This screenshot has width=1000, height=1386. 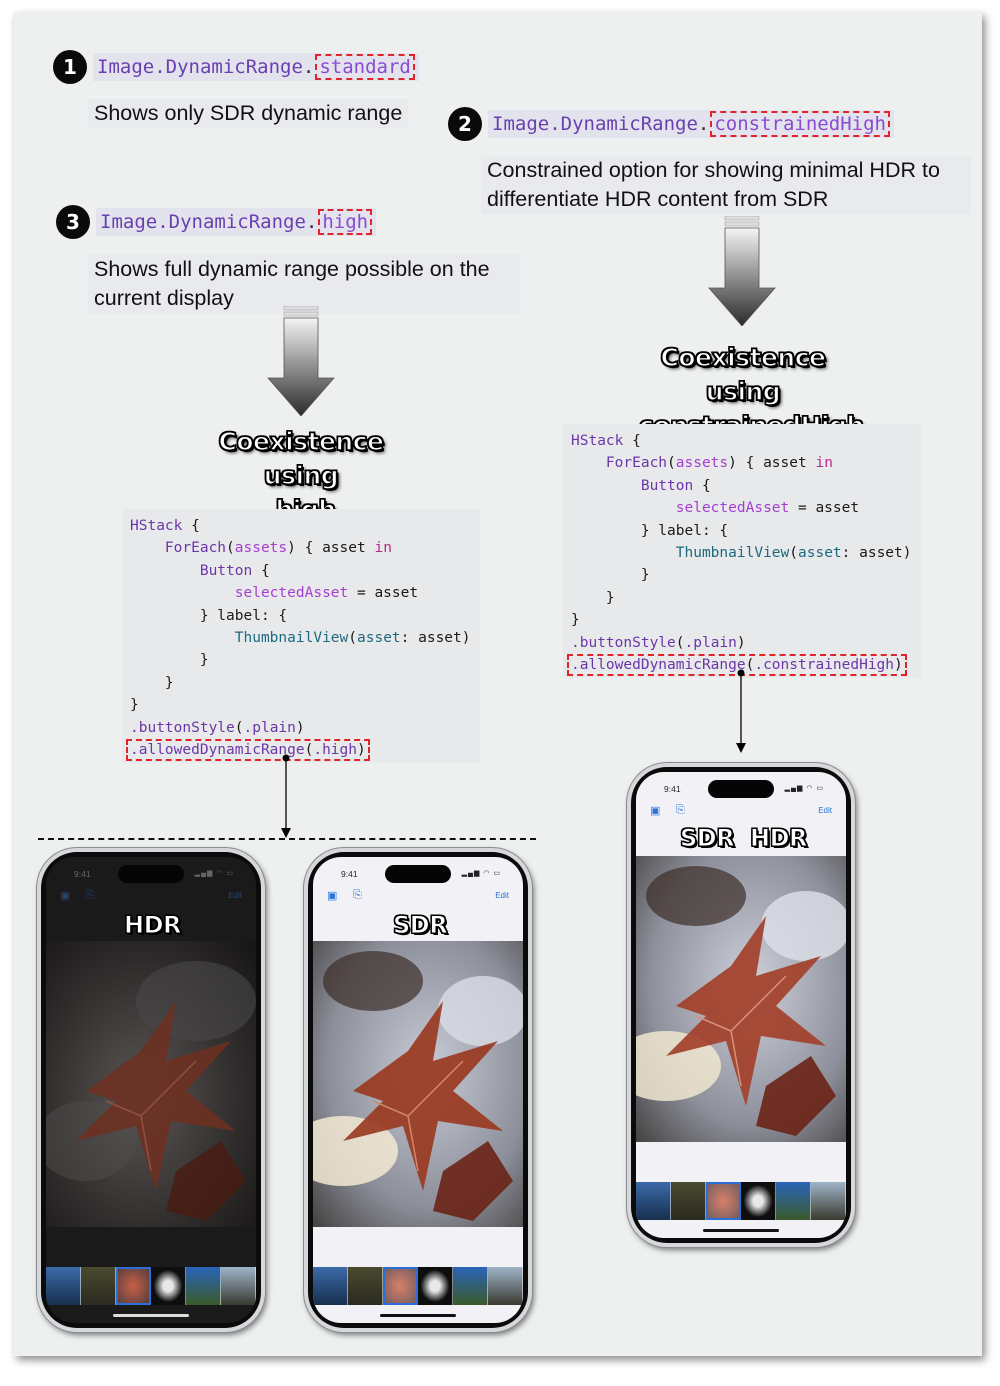 I want to click on desc-line: differentiate HDR content from SDR, so click(x=658, y=199).